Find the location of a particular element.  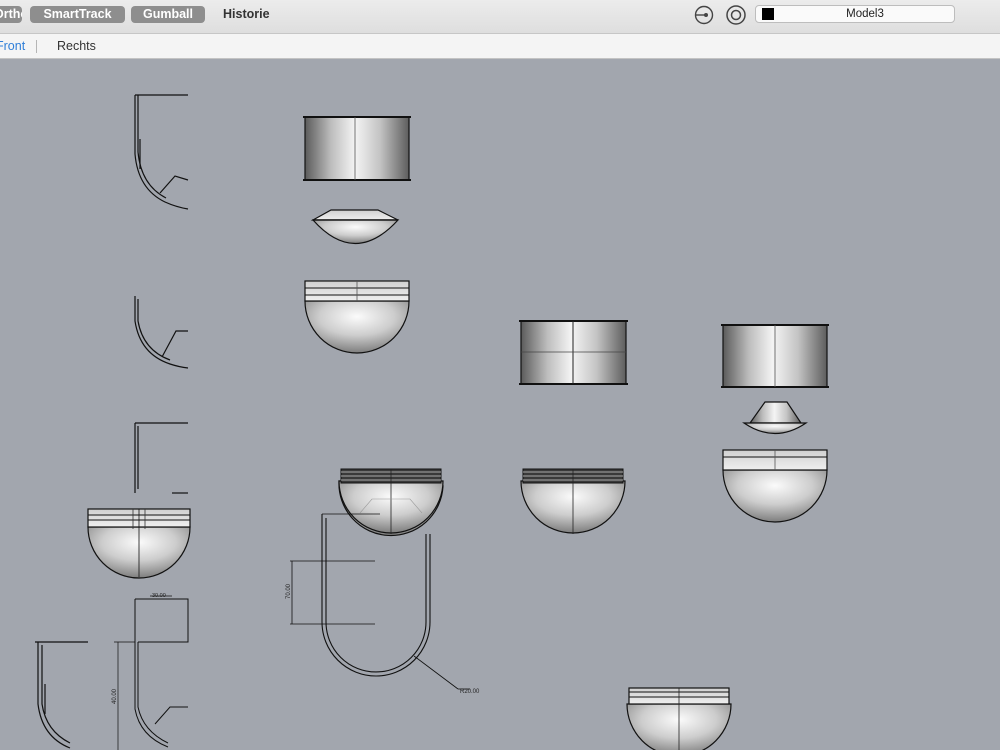

planar-snap-icon is located at coordinates (704, 17).